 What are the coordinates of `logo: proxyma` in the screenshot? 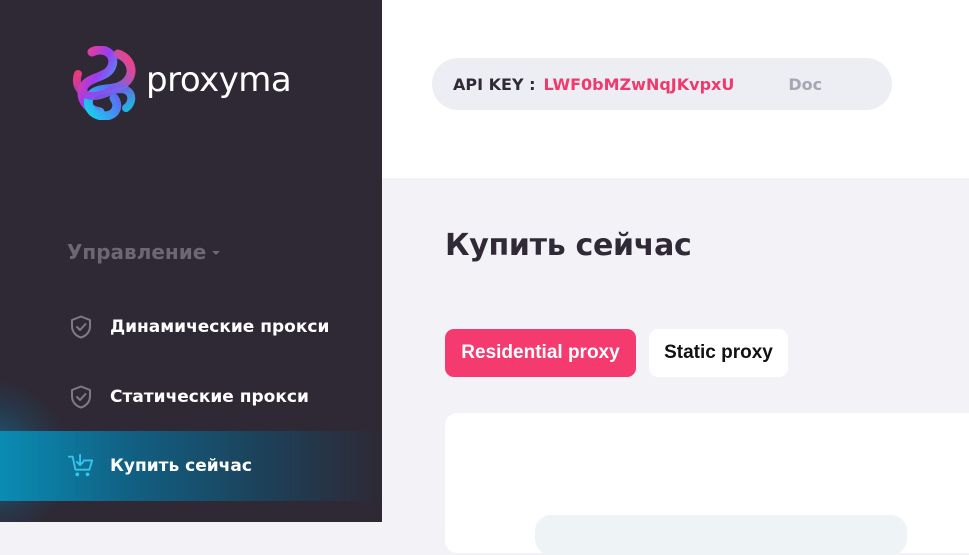 It's located at (181, 83).